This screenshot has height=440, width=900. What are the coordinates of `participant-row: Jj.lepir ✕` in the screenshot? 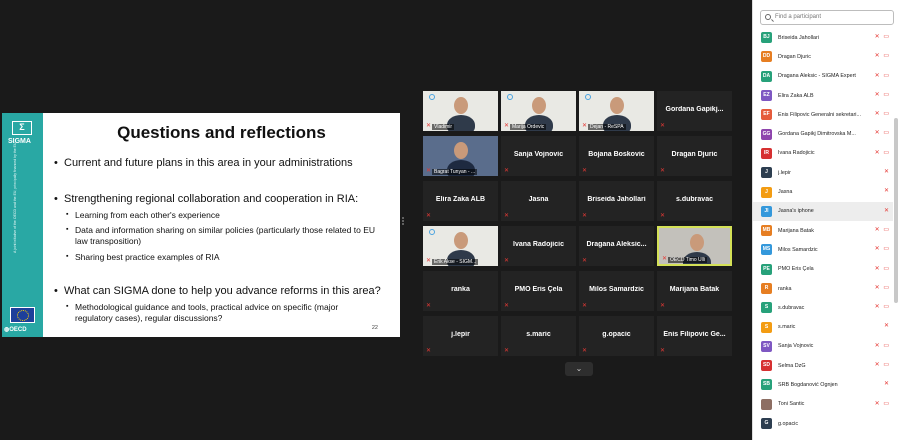 It's located at (823, 172).